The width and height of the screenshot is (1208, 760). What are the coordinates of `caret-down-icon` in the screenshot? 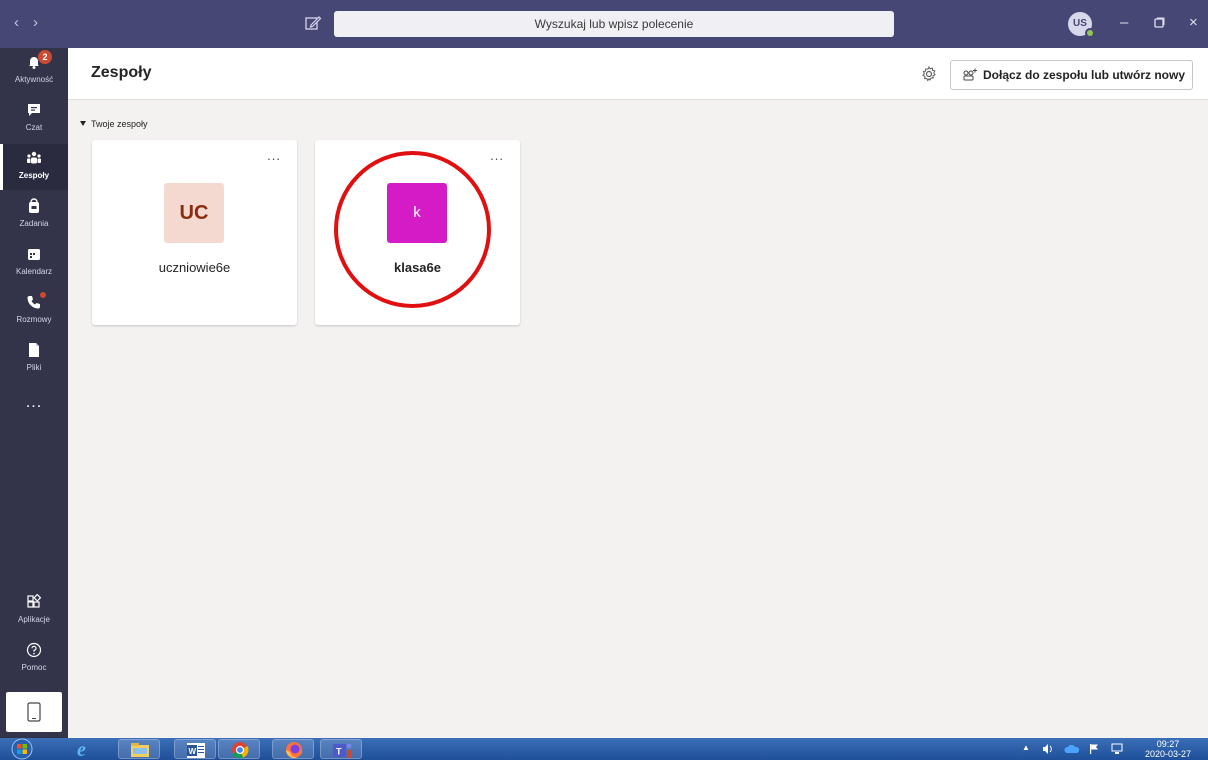 It's located at (83, 123).